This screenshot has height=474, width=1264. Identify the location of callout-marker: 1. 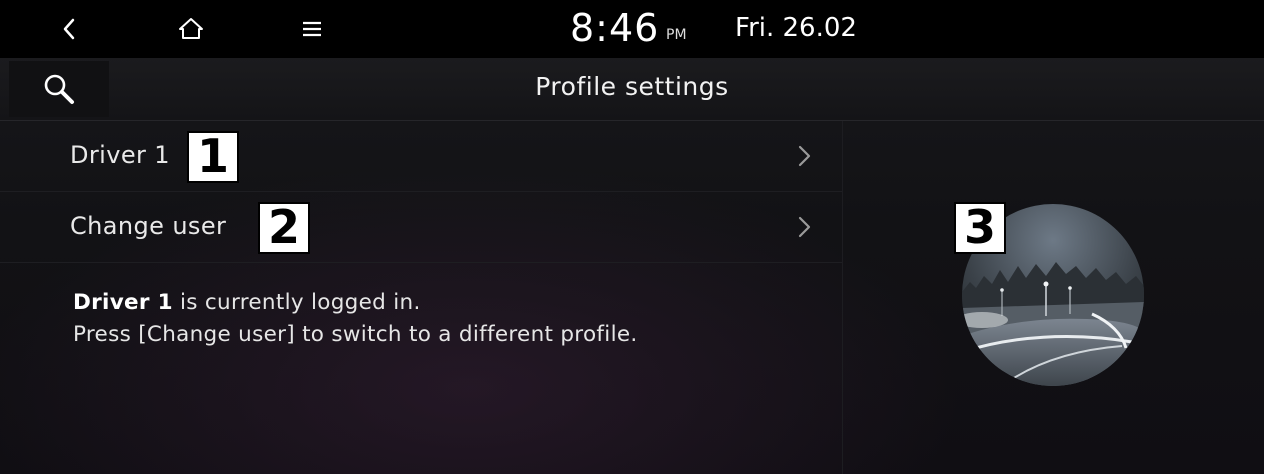
(213, 157).